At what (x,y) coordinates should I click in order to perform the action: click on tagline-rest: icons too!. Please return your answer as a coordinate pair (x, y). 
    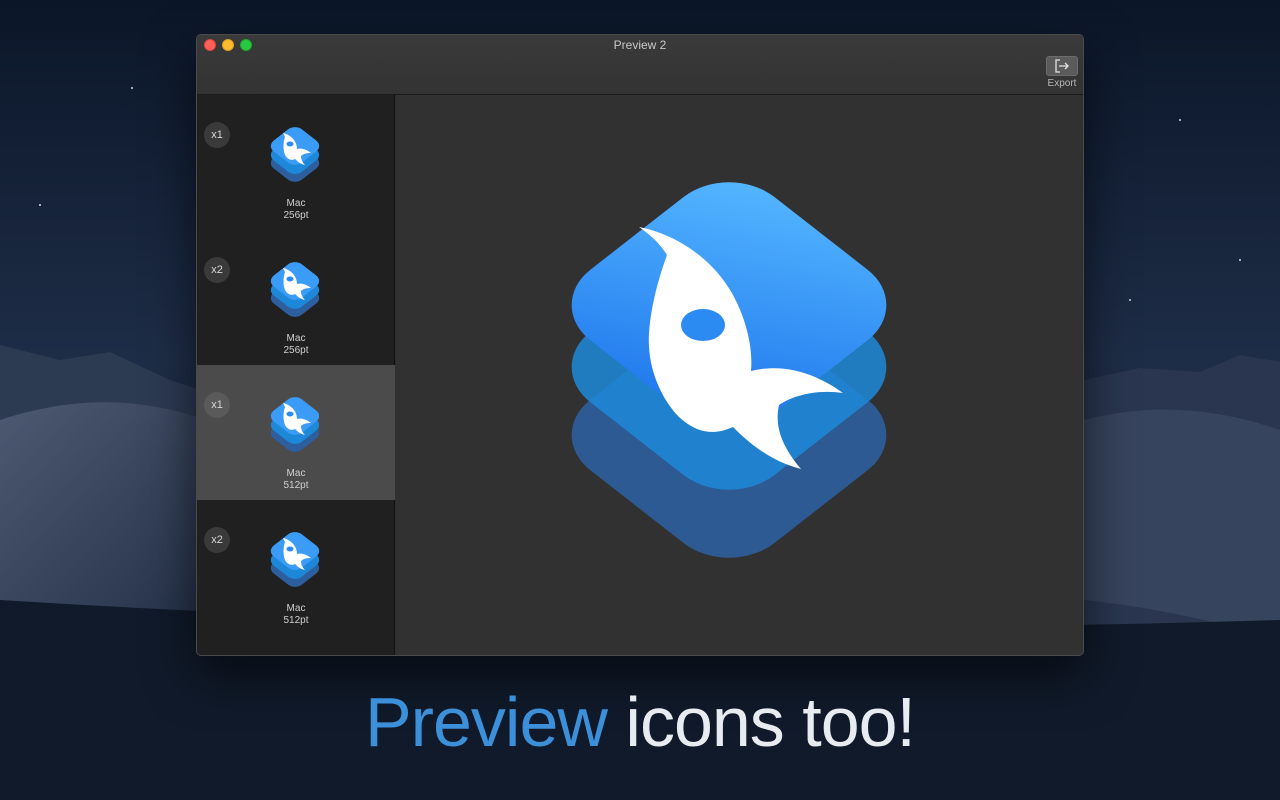
    Looking at the image, I should click on (761, 722).